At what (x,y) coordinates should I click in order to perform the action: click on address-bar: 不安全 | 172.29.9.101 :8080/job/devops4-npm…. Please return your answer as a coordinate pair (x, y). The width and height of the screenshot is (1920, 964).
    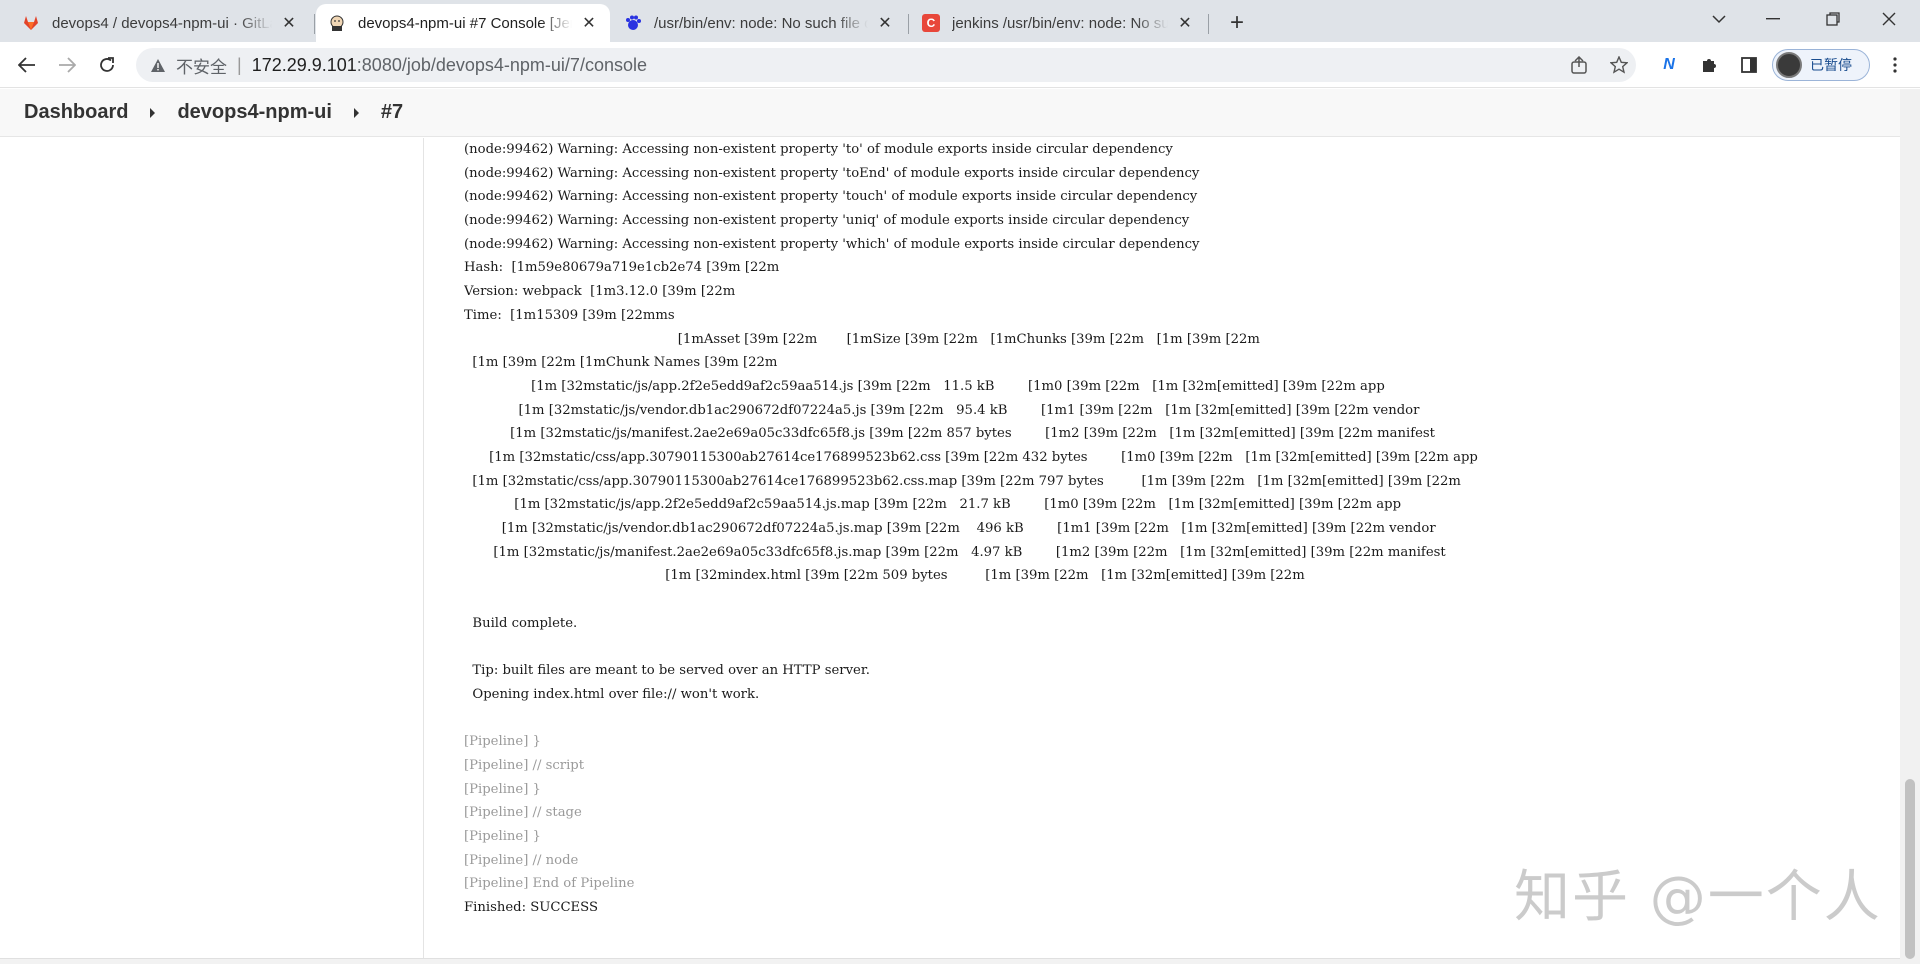
    Looking at the image, I should click on (886, 65).